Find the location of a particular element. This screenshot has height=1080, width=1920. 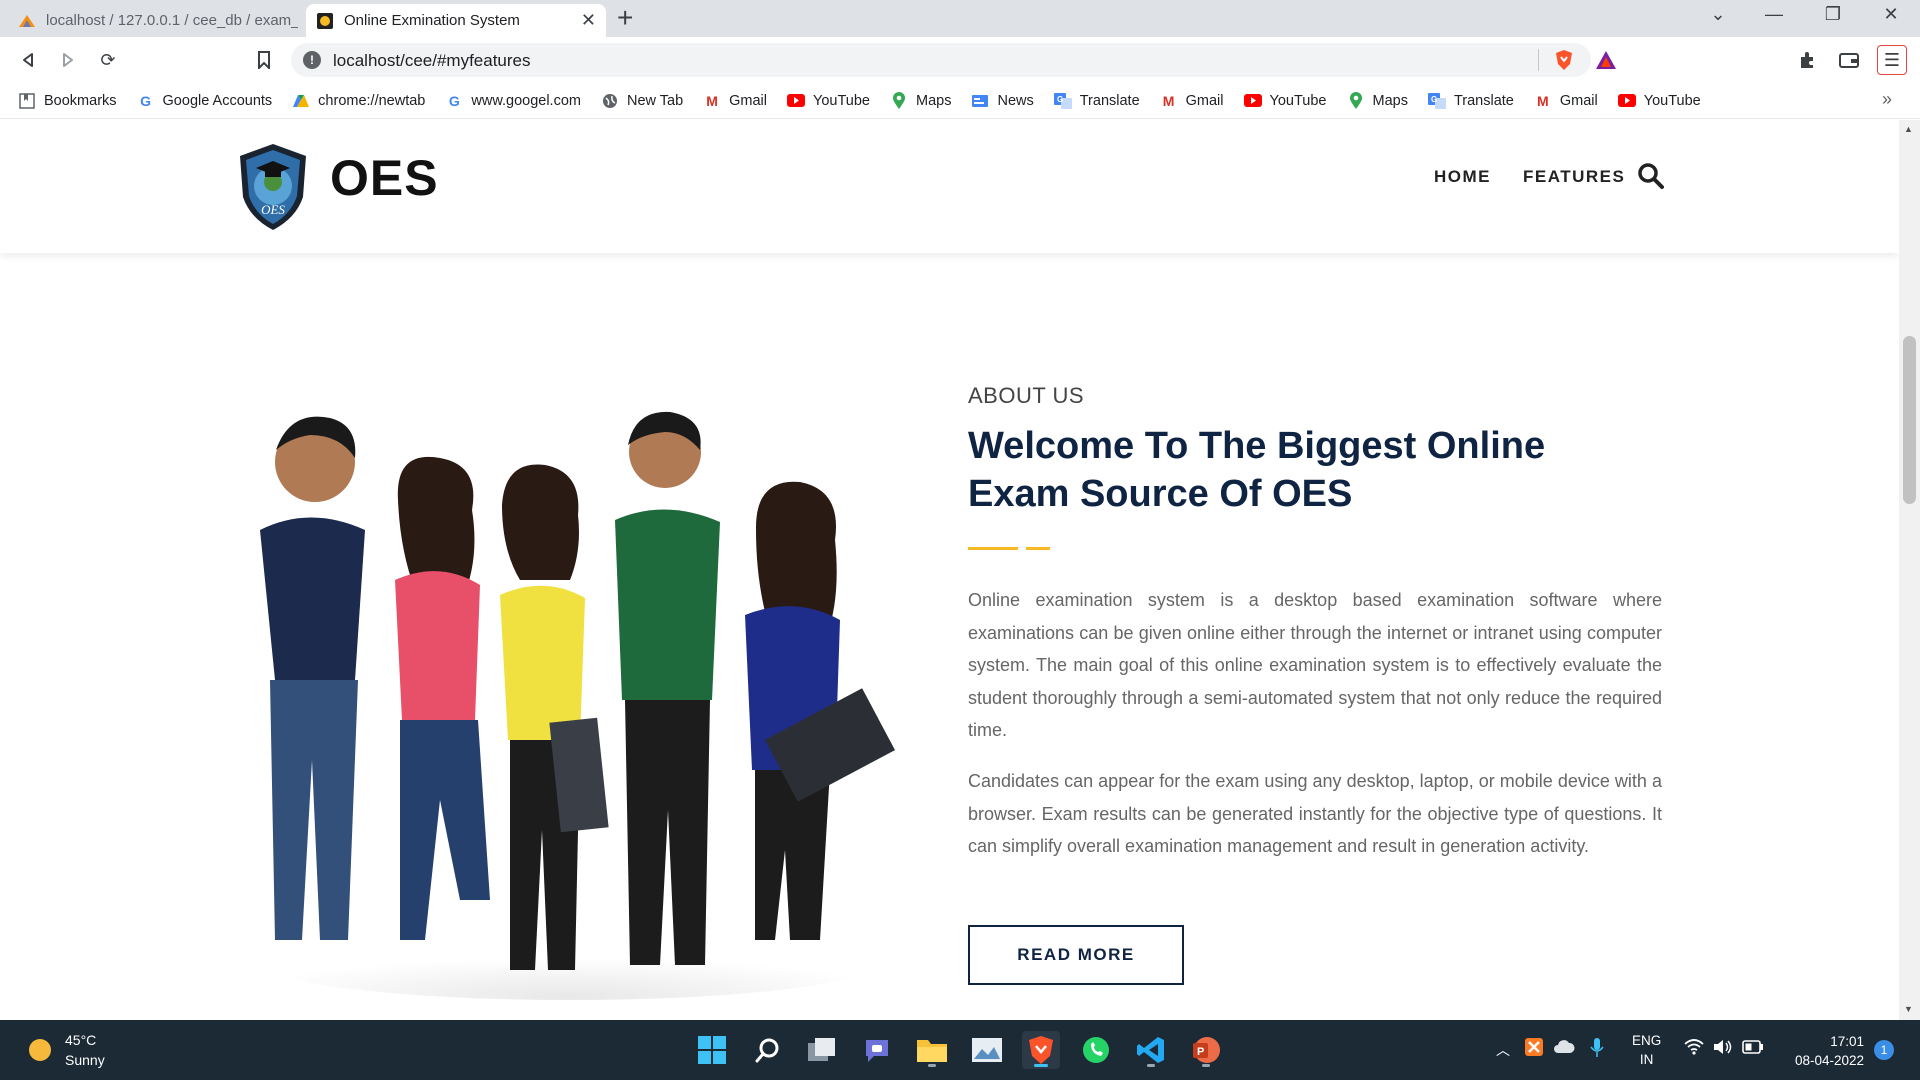

wallet-icon is located at coordinates (1849, 60).